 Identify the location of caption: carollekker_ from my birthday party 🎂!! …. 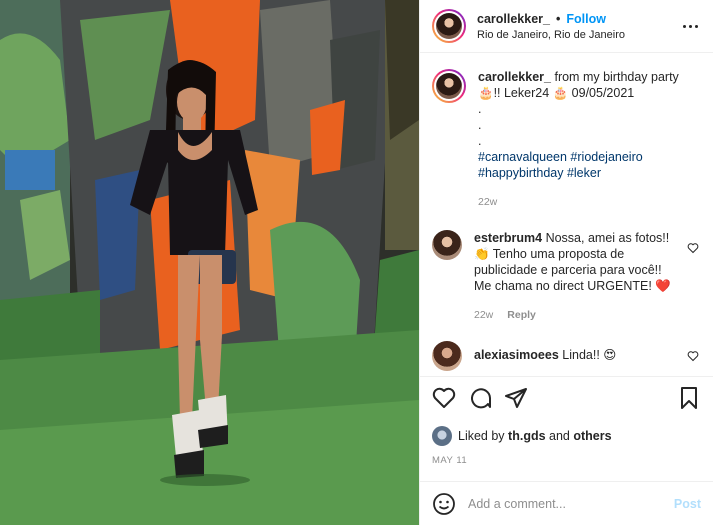
(566, 139).